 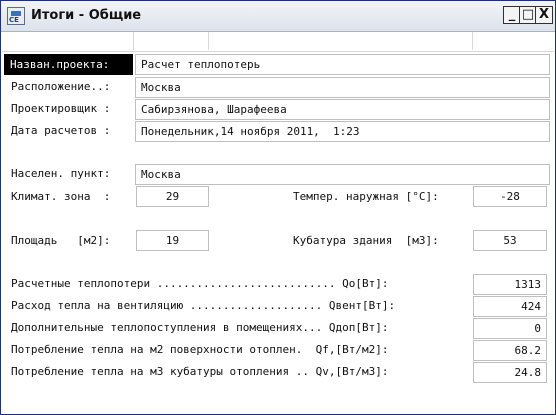 I want to click on calc-date-label: Дата расчетов :, so click(x=61, y=130).